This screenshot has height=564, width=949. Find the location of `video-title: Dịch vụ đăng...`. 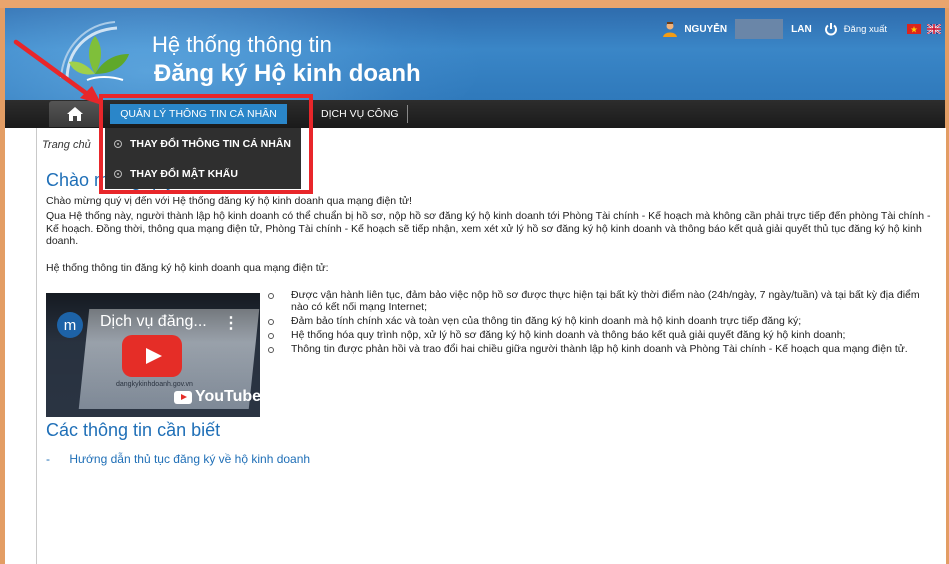

video-title: Dịch vụ đăng... is located at coordinates (153, 322).